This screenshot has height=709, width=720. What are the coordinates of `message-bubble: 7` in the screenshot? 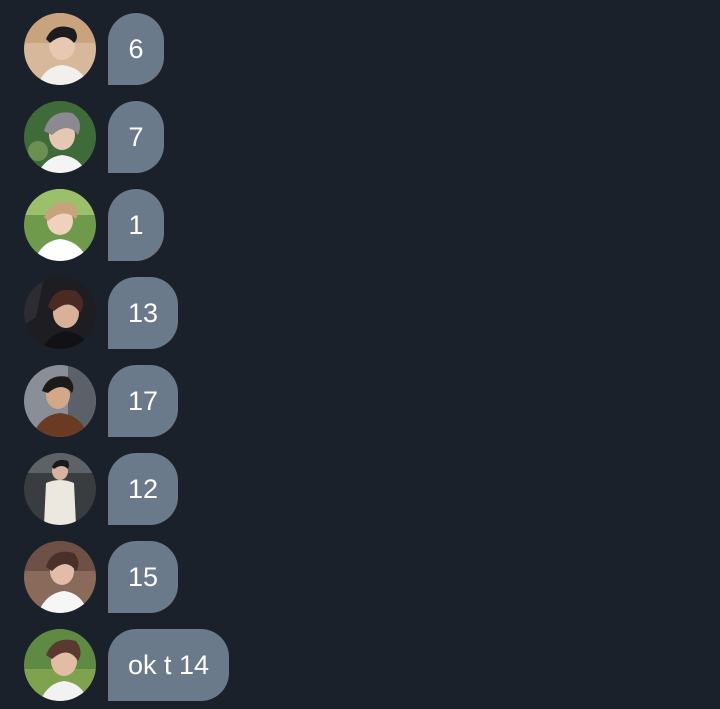 It's located at (136, 137).